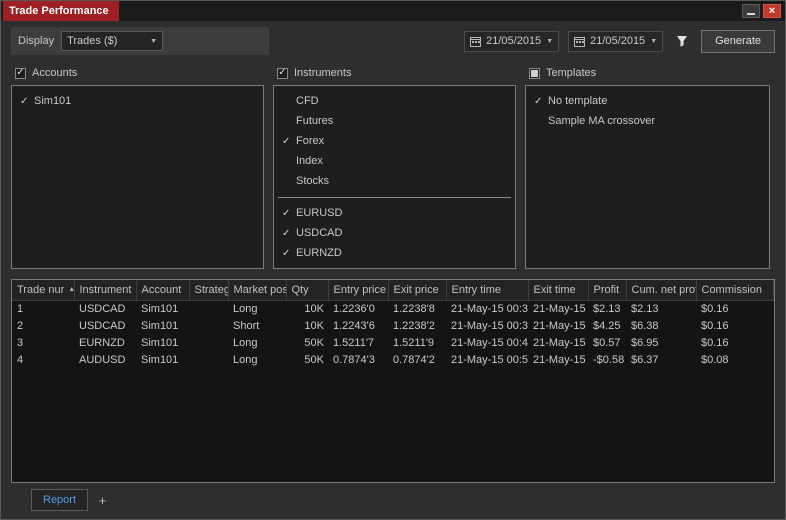 The image size is (786, 520). Describe the element at coordinates (137, 101) in the screenshot. I see `list-item: ✓ Sim101` at that location.